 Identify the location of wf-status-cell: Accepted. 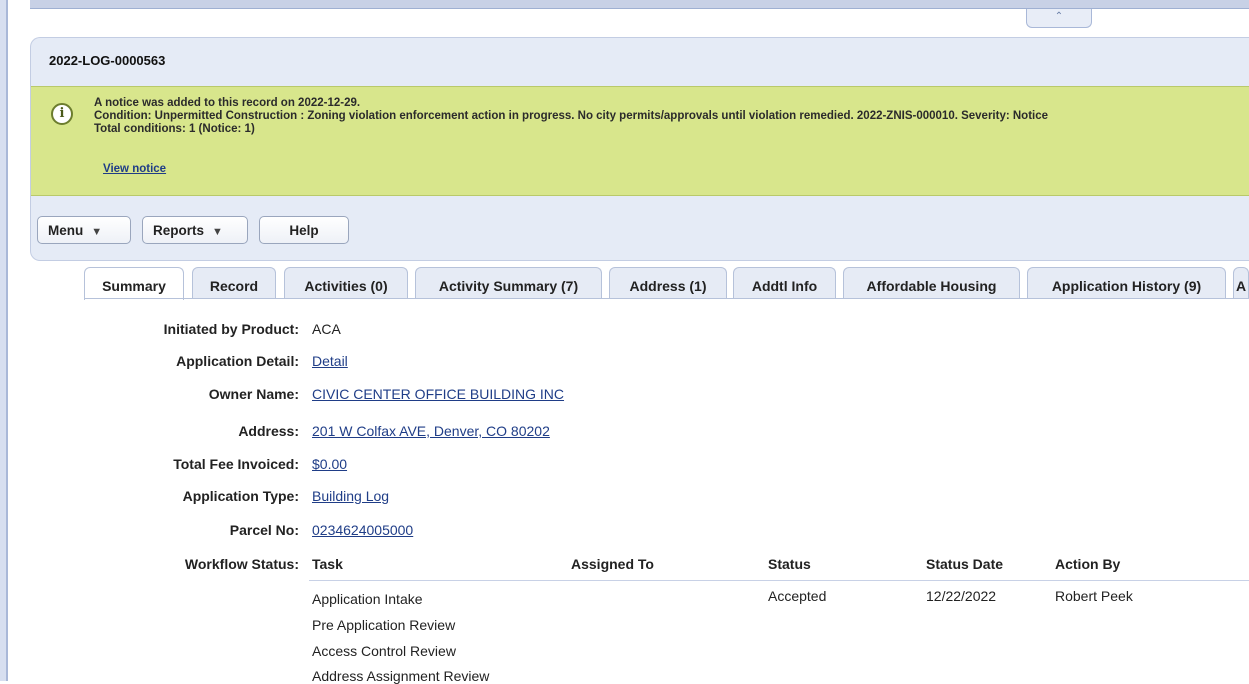
(797, 596).